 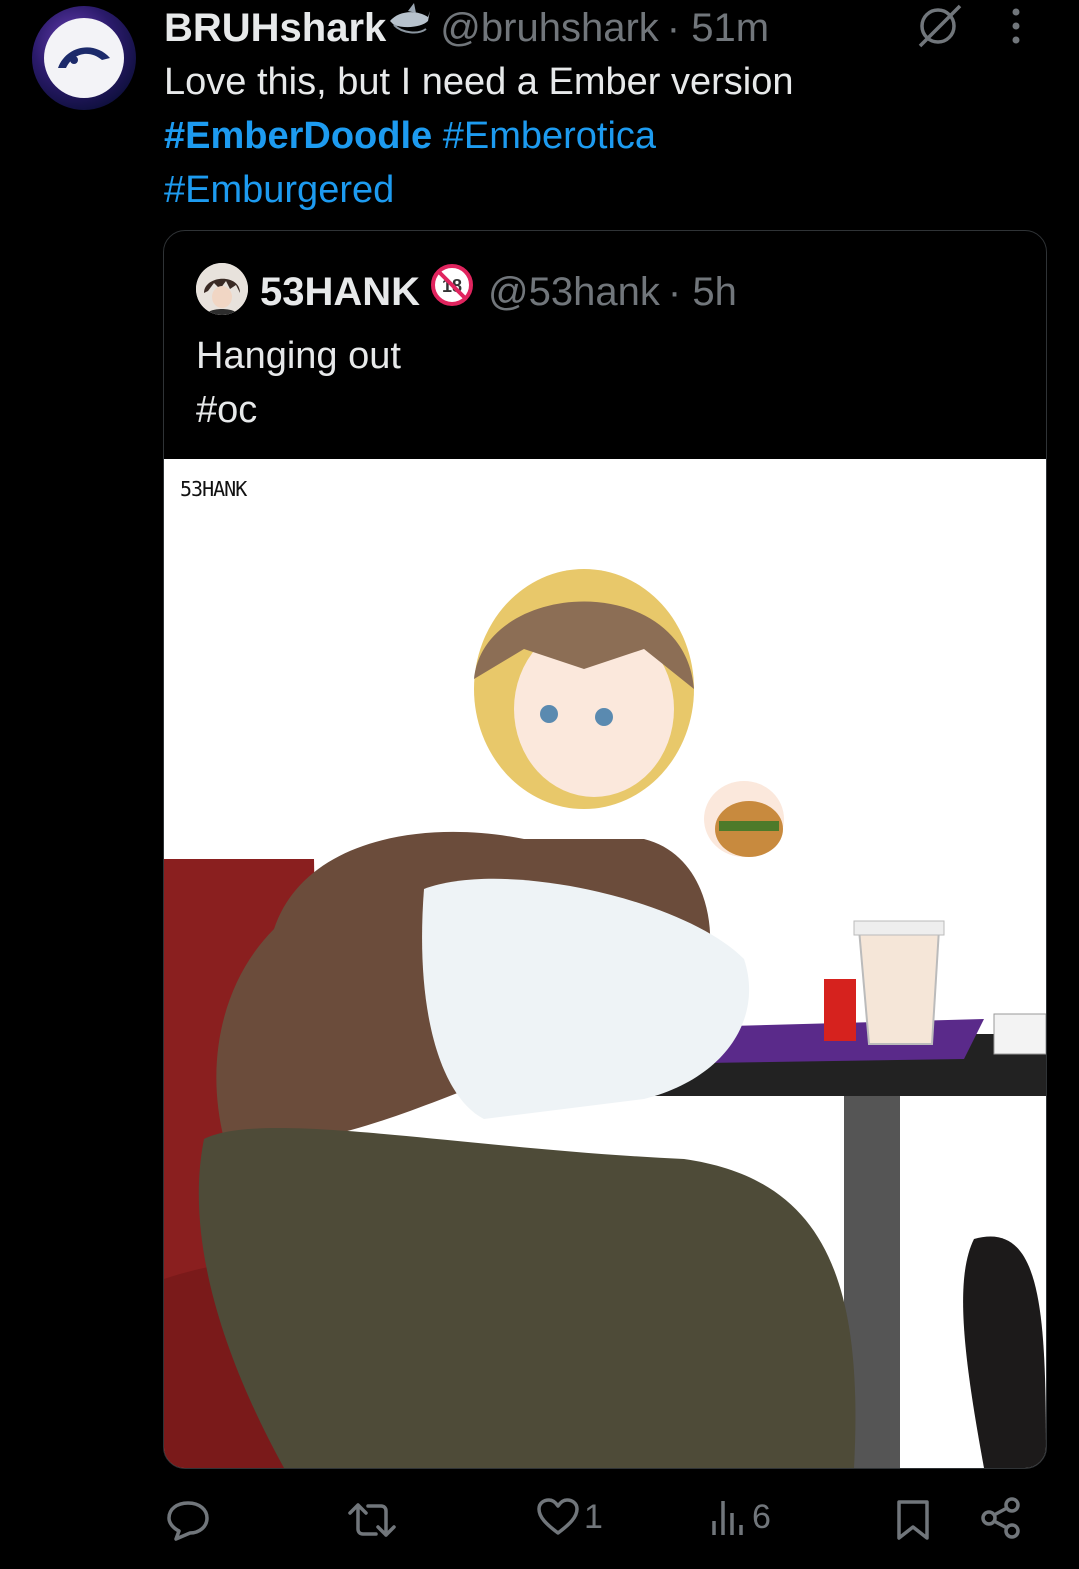 What do you see at coordinates (549, 28) in the screenshot?
I see `author-handle: @bruhshark` at bounding box center [549, 28].